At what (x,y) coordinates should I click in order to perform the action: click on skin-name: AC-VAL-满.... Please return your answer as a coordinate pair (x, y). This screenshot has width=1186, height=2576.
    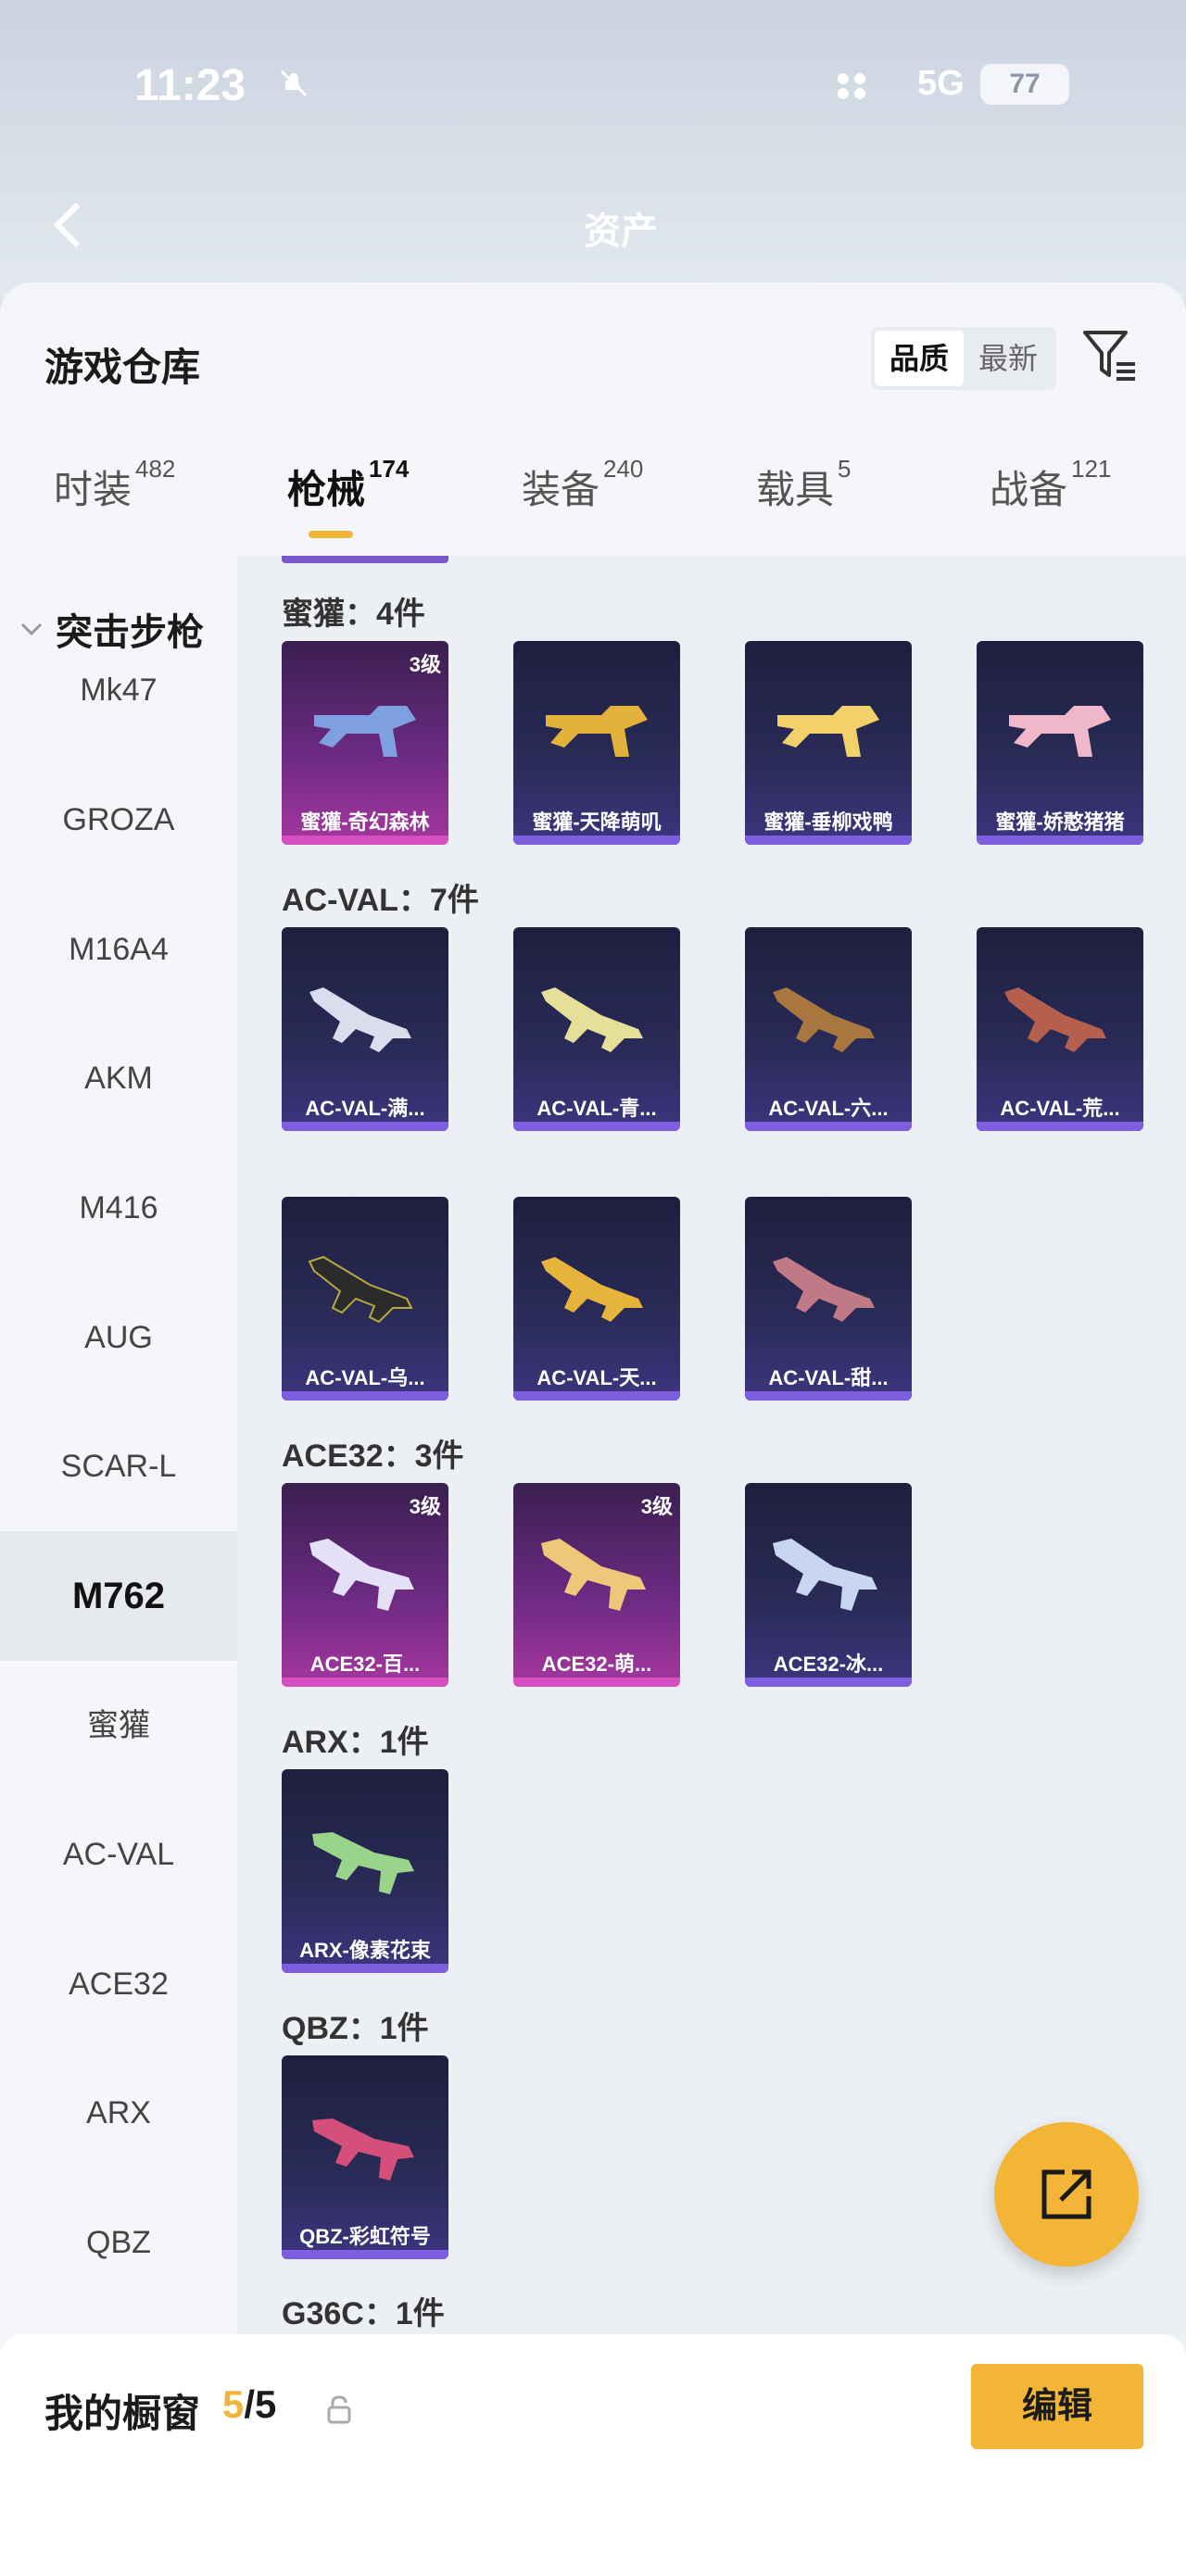
    Looking at the image, I should click on (365, 1108).